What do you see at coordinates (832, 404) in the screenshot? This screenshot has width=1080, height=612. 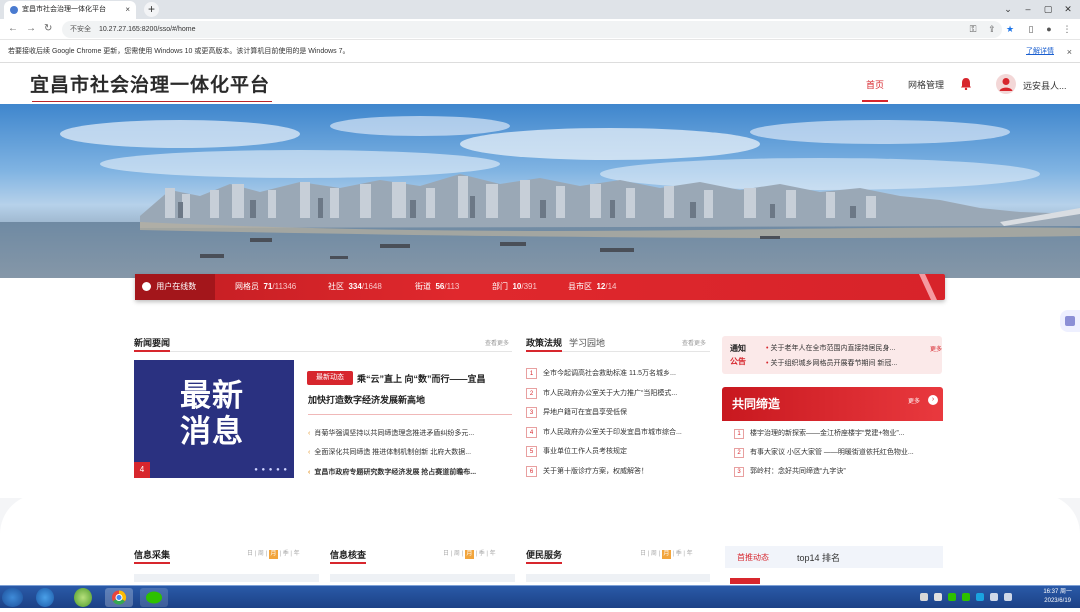 I see `co-creation-header: 共同缔造 更多 ›` at bounding box center [832, 404].